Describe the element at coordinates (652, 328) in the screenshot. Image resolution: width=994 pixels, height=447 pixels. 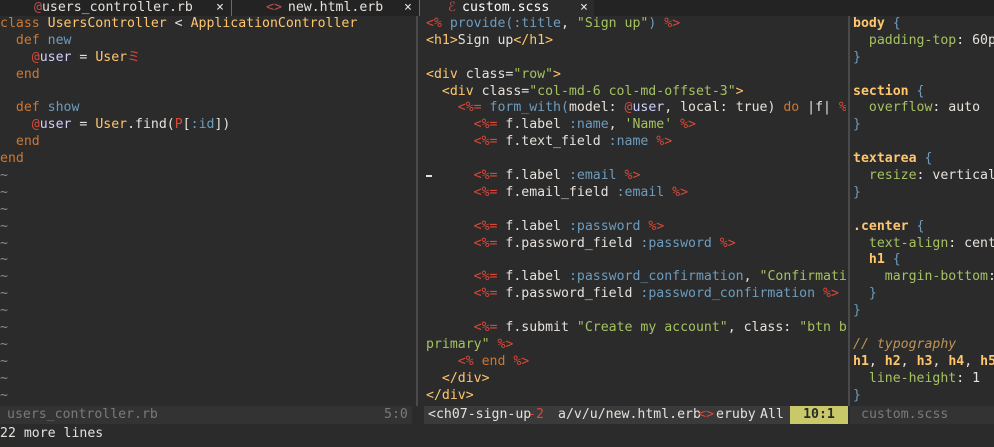
I see `code-token: "Create my account"` at that location.